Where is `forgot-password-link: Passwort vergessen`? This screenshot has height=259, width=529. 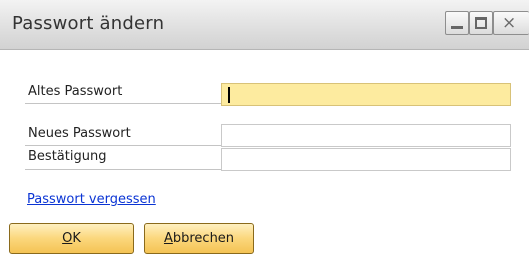 forgot-password-link: Passwort vergessen is located at coordinates (91, 199).